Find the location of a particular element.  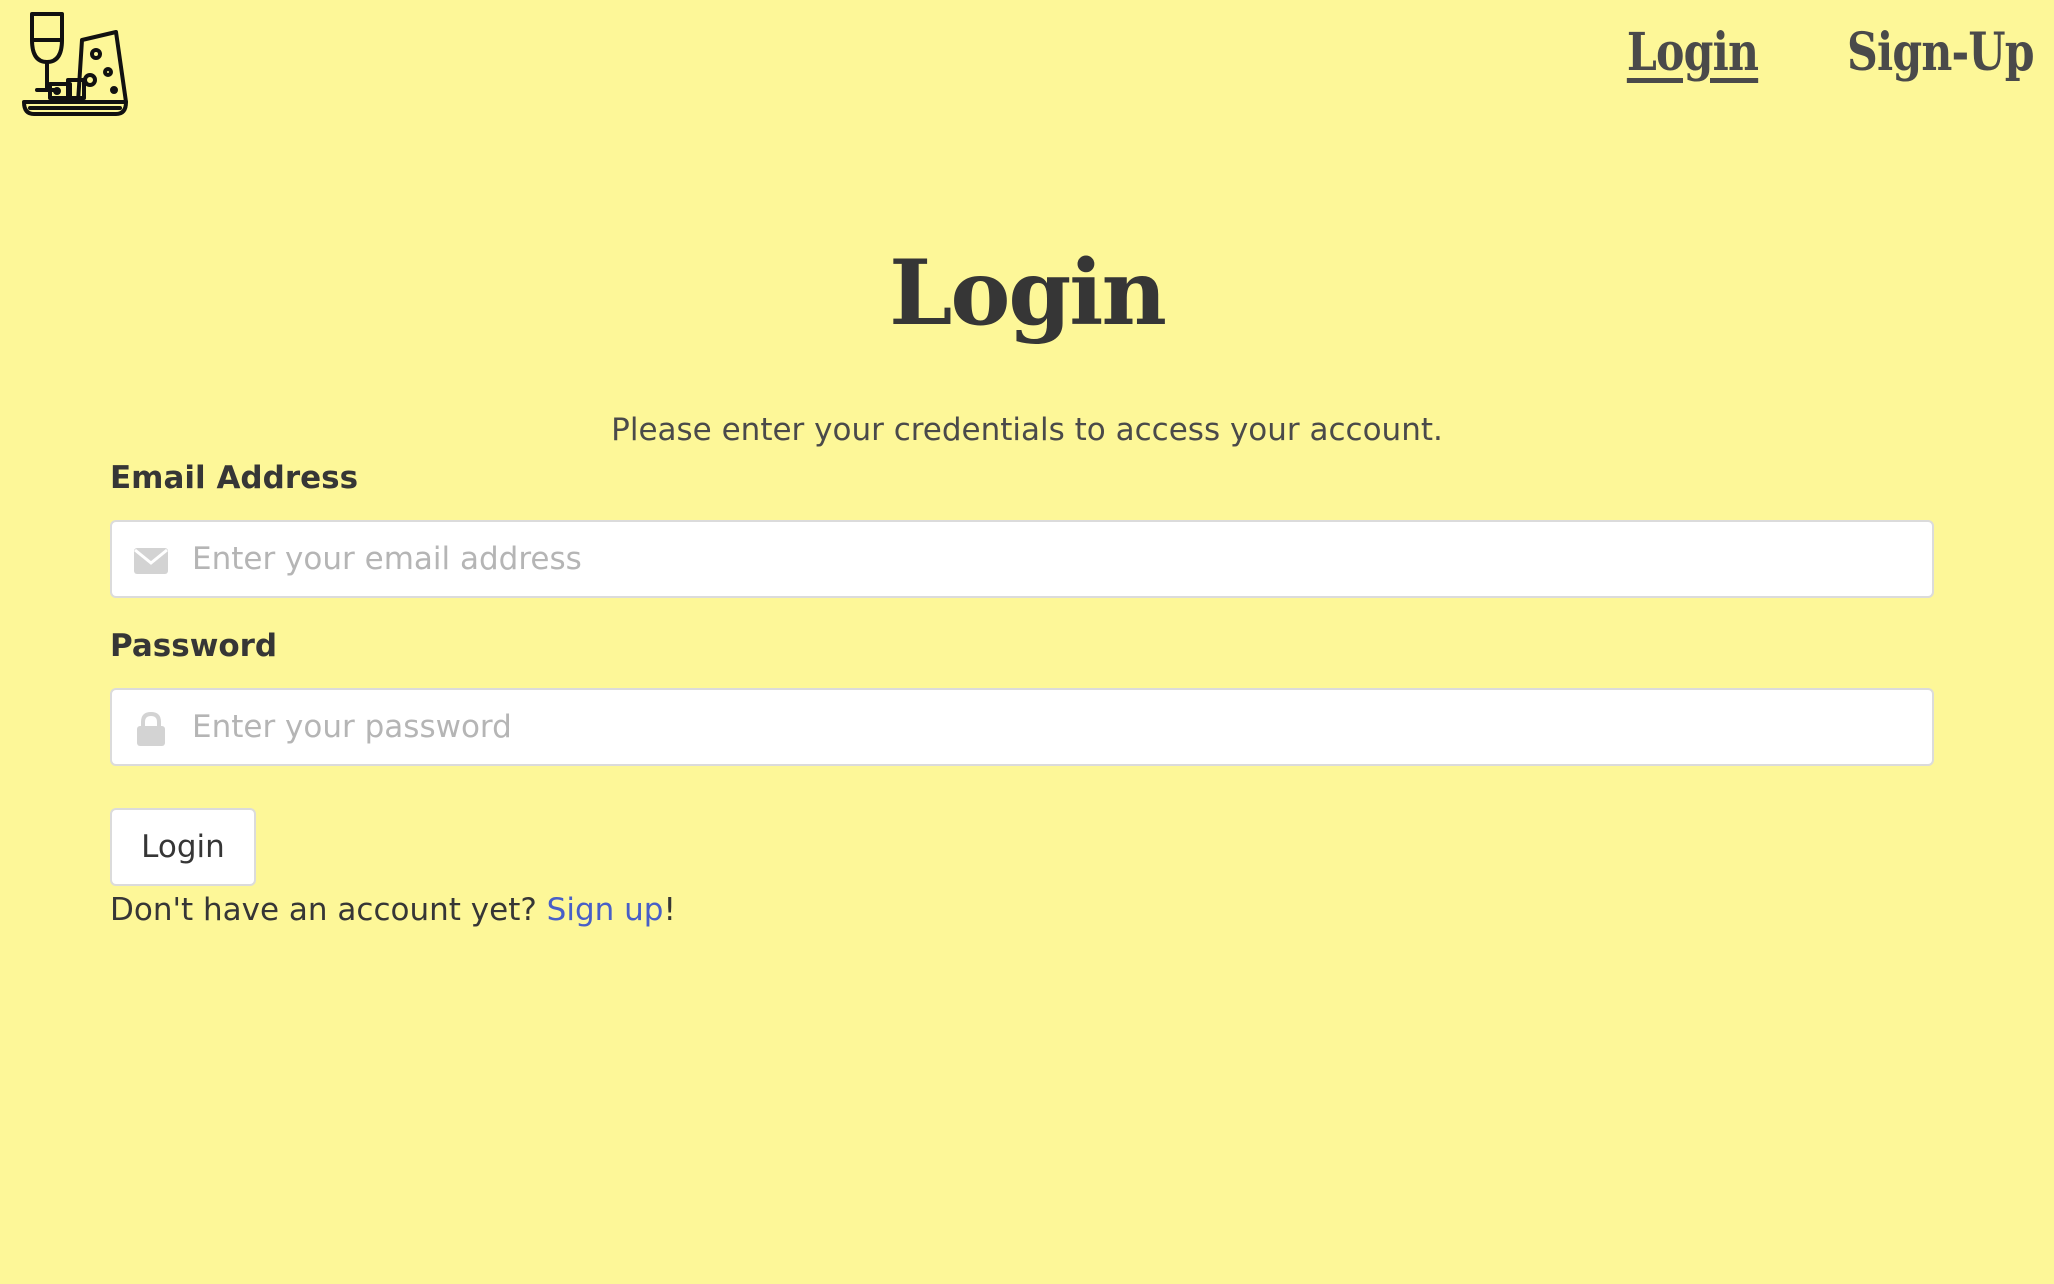

lock-icon is located at coordinates (151, 729).